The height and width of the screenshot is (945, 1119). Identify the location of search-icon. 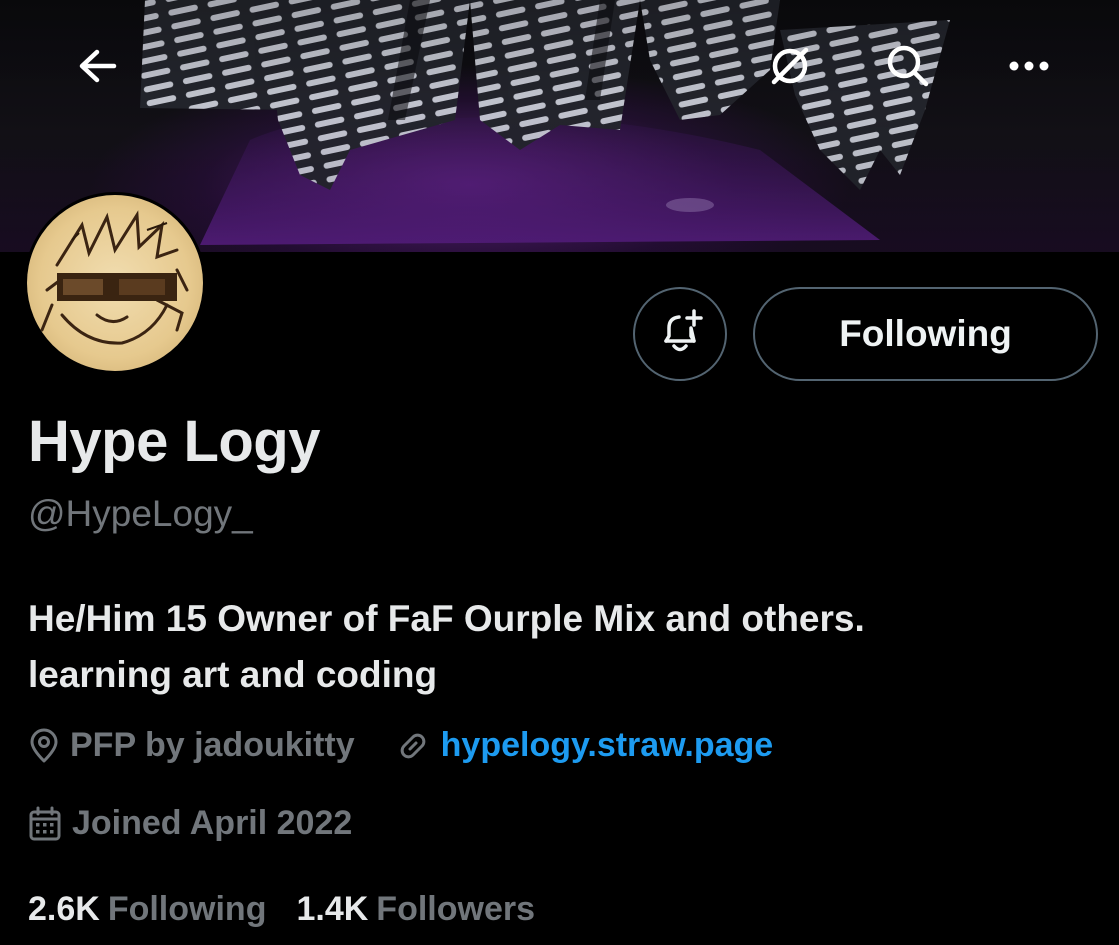
(908, 66).